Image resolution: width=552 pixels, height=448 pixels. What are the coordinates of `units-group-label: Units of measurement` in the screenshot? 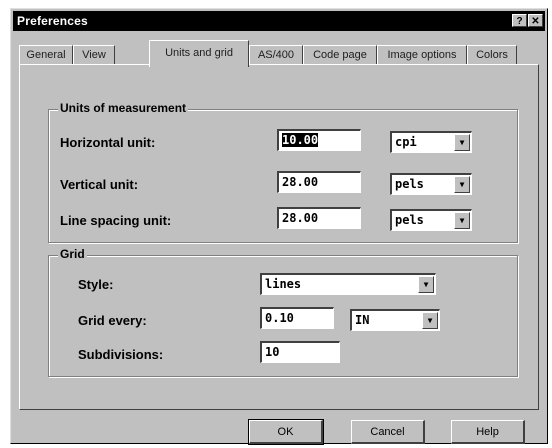 It's located at (123, 108).